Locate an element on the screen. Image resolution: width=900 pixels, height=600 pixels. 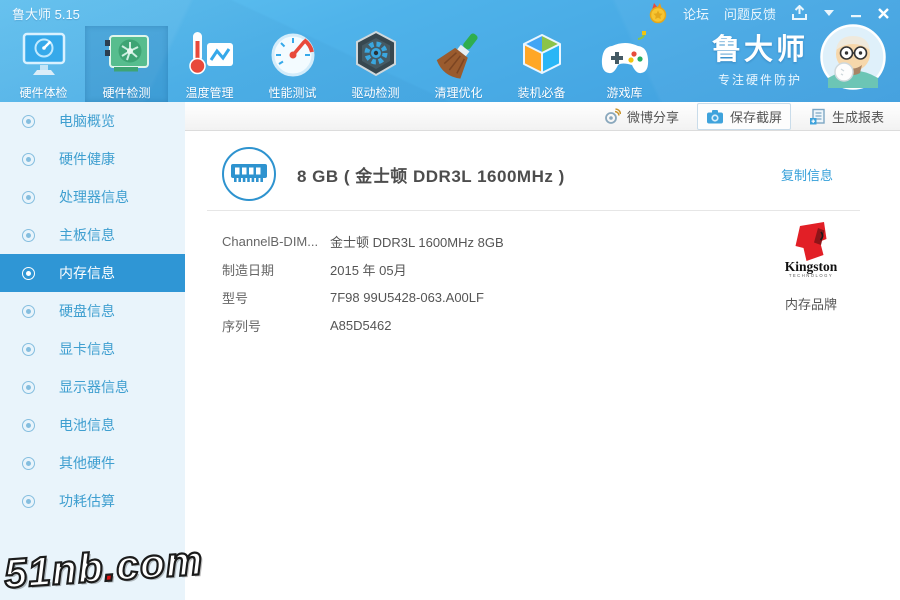
copy-info-link: 复制信息 is located at coordinates (807, 174).